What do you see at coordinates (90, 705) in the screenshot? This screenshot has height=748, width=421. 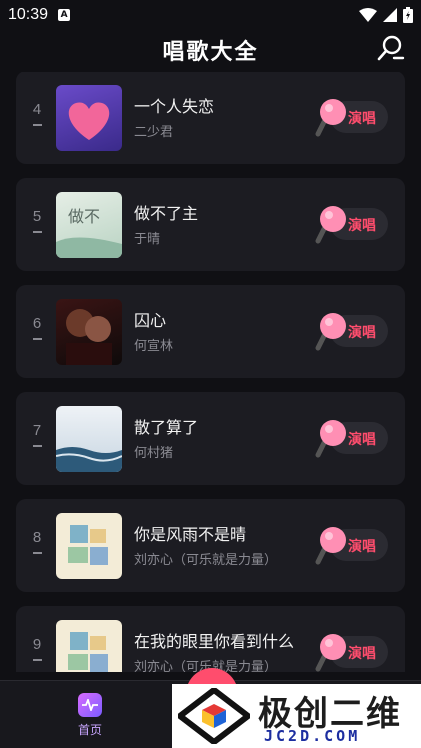 I see `pulse-icon` at bounding box center [90, 705].